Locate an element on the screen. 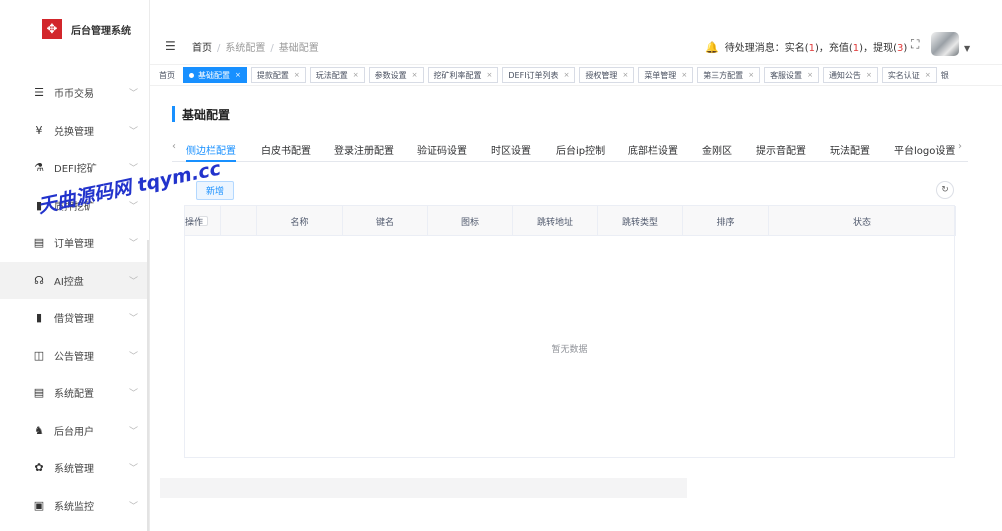 The width and height of the screenshot is (1002, 531). tag-label: 银 is located at coordinates (944, 75).